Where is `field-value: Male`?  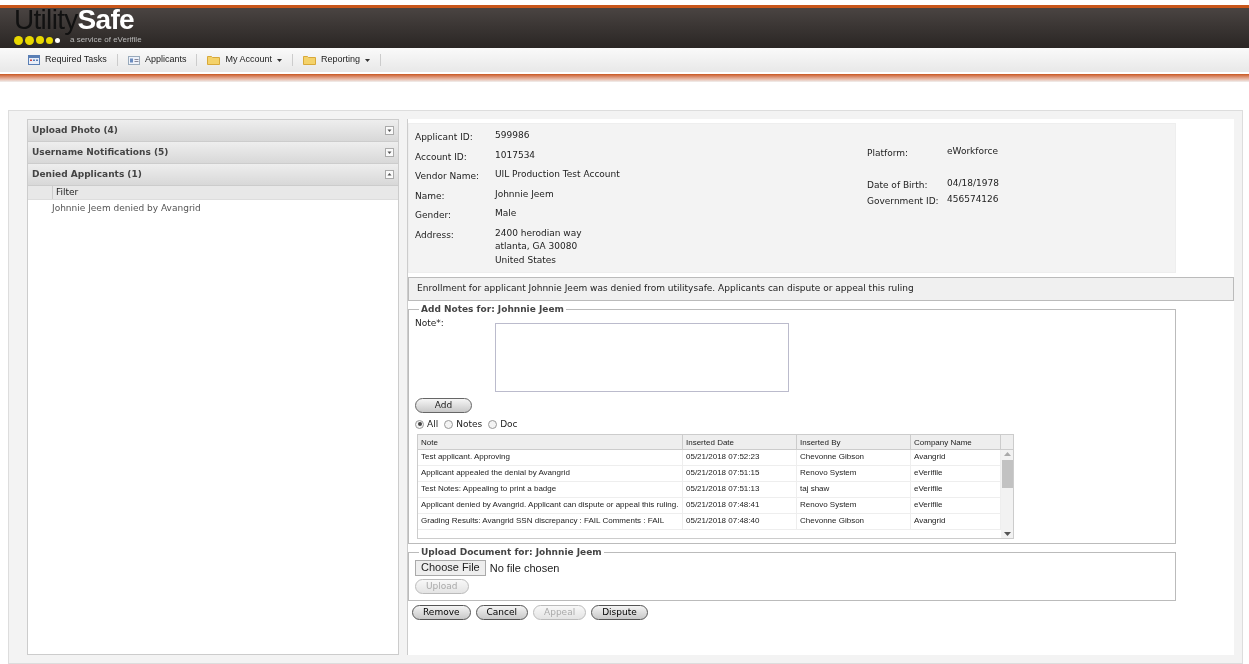 field-value: Male is located at coordinates (506, 213).